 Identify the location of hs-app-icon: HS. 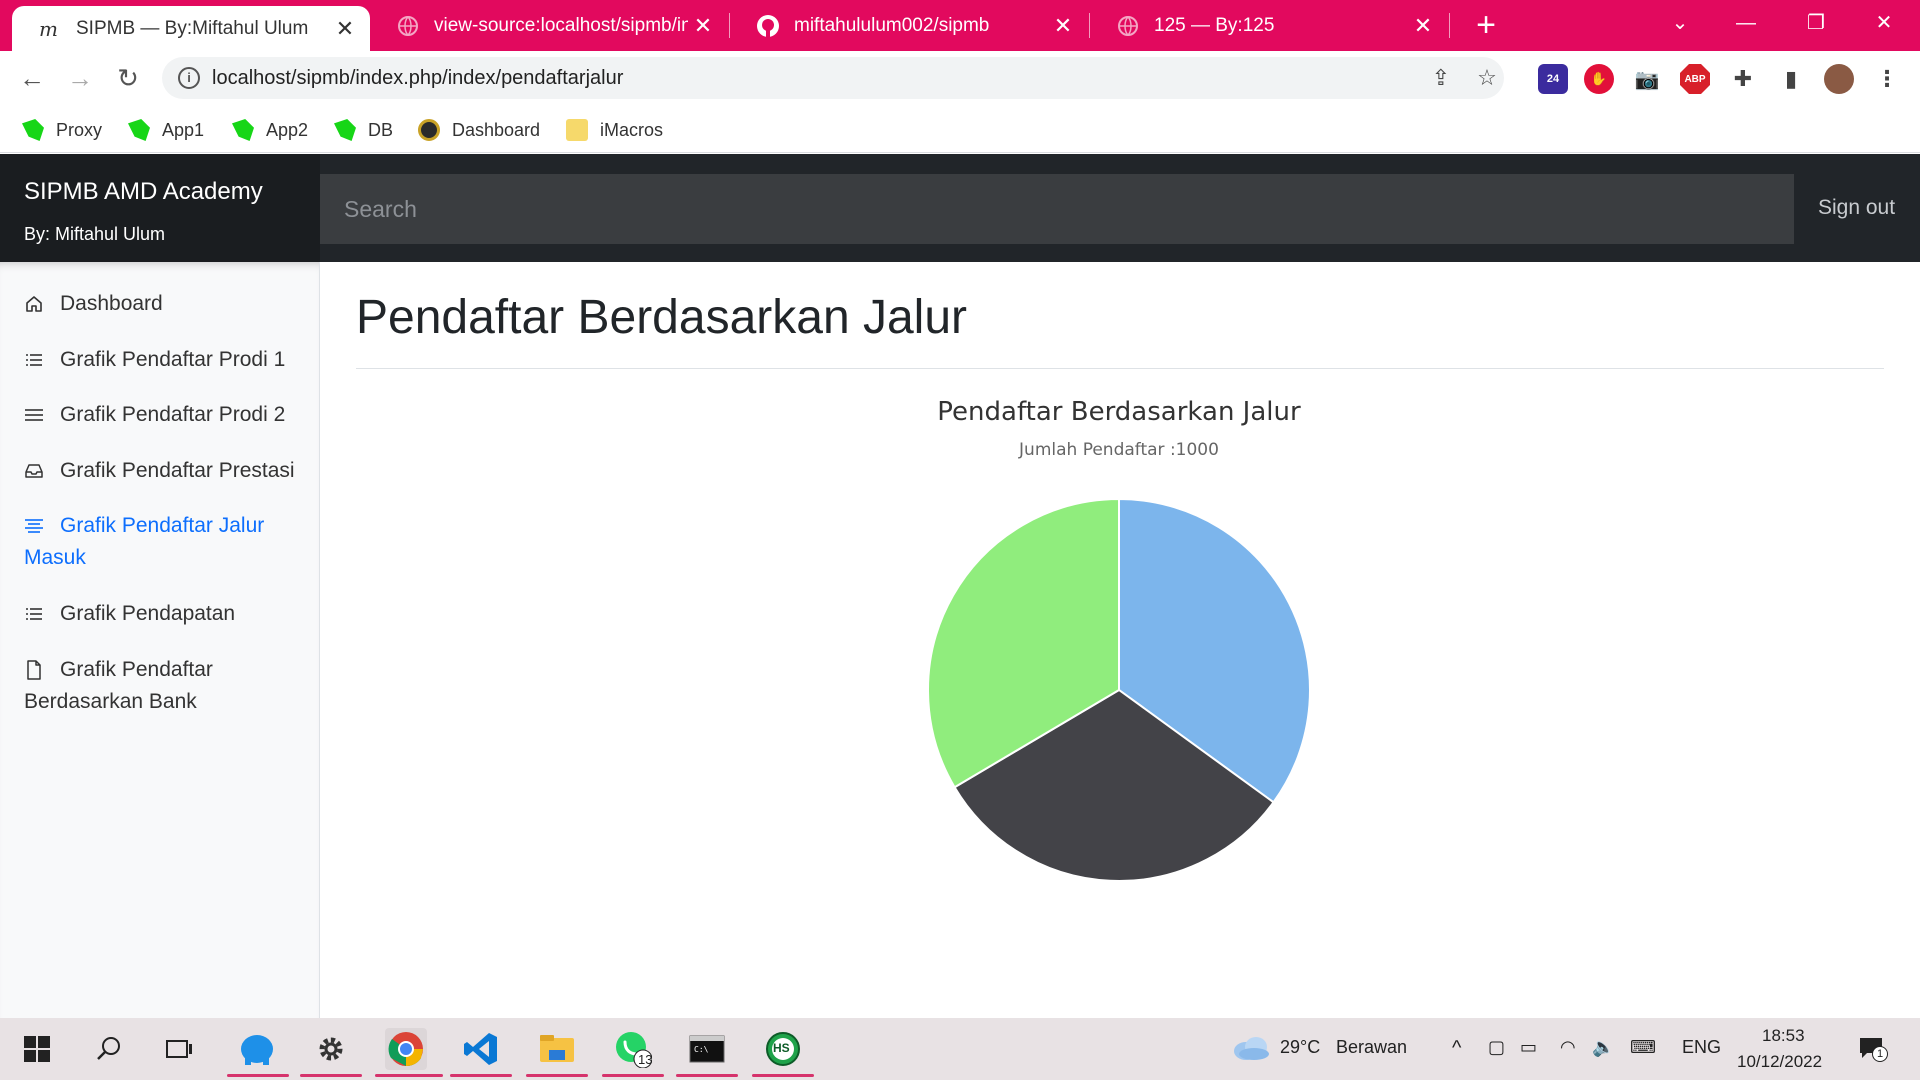
(783, 1049).